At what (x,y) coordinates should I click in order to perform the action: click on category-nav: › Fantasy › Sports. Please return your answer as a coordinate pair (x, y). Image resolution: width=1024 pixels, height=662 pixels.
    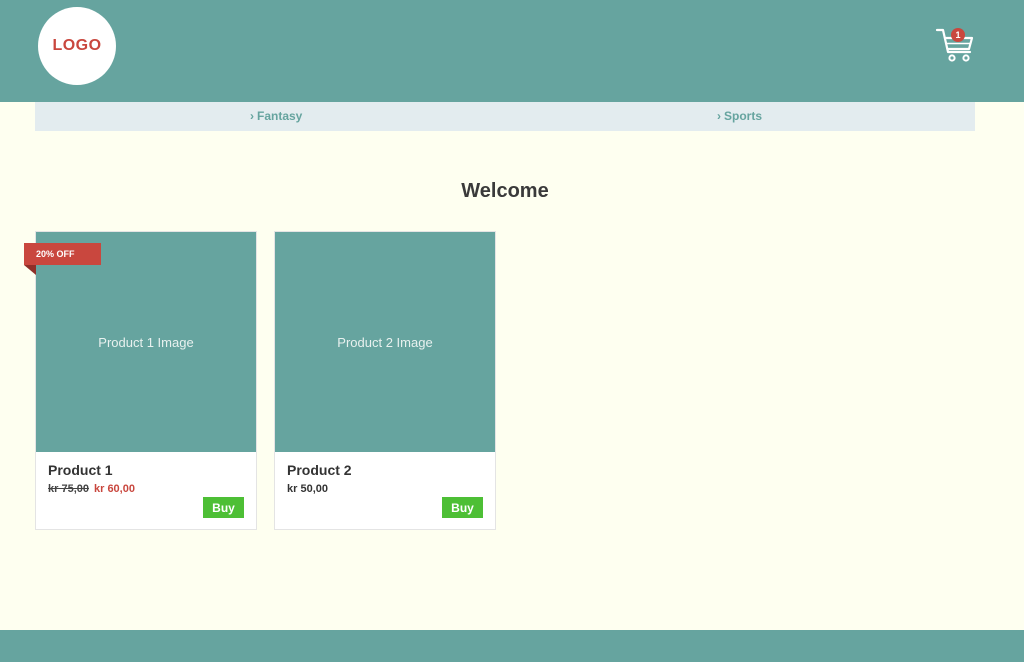
    Looking at the image, I should click on (505, 116).